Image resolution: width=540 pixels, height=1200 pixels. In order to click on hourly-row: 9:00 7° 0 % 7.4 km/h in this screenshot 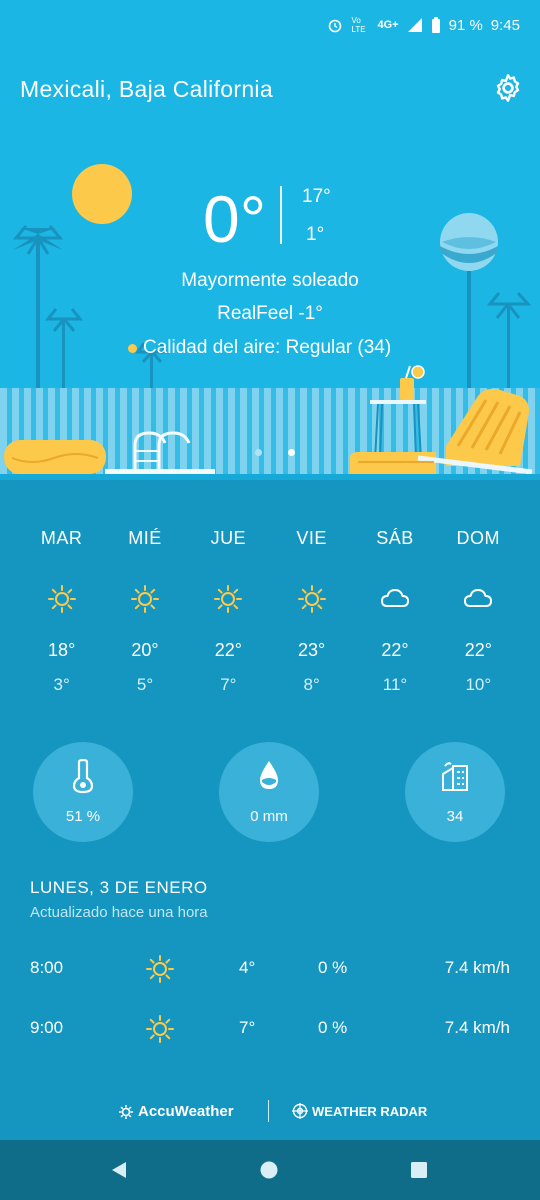, I will do `click(270, 1031)`.